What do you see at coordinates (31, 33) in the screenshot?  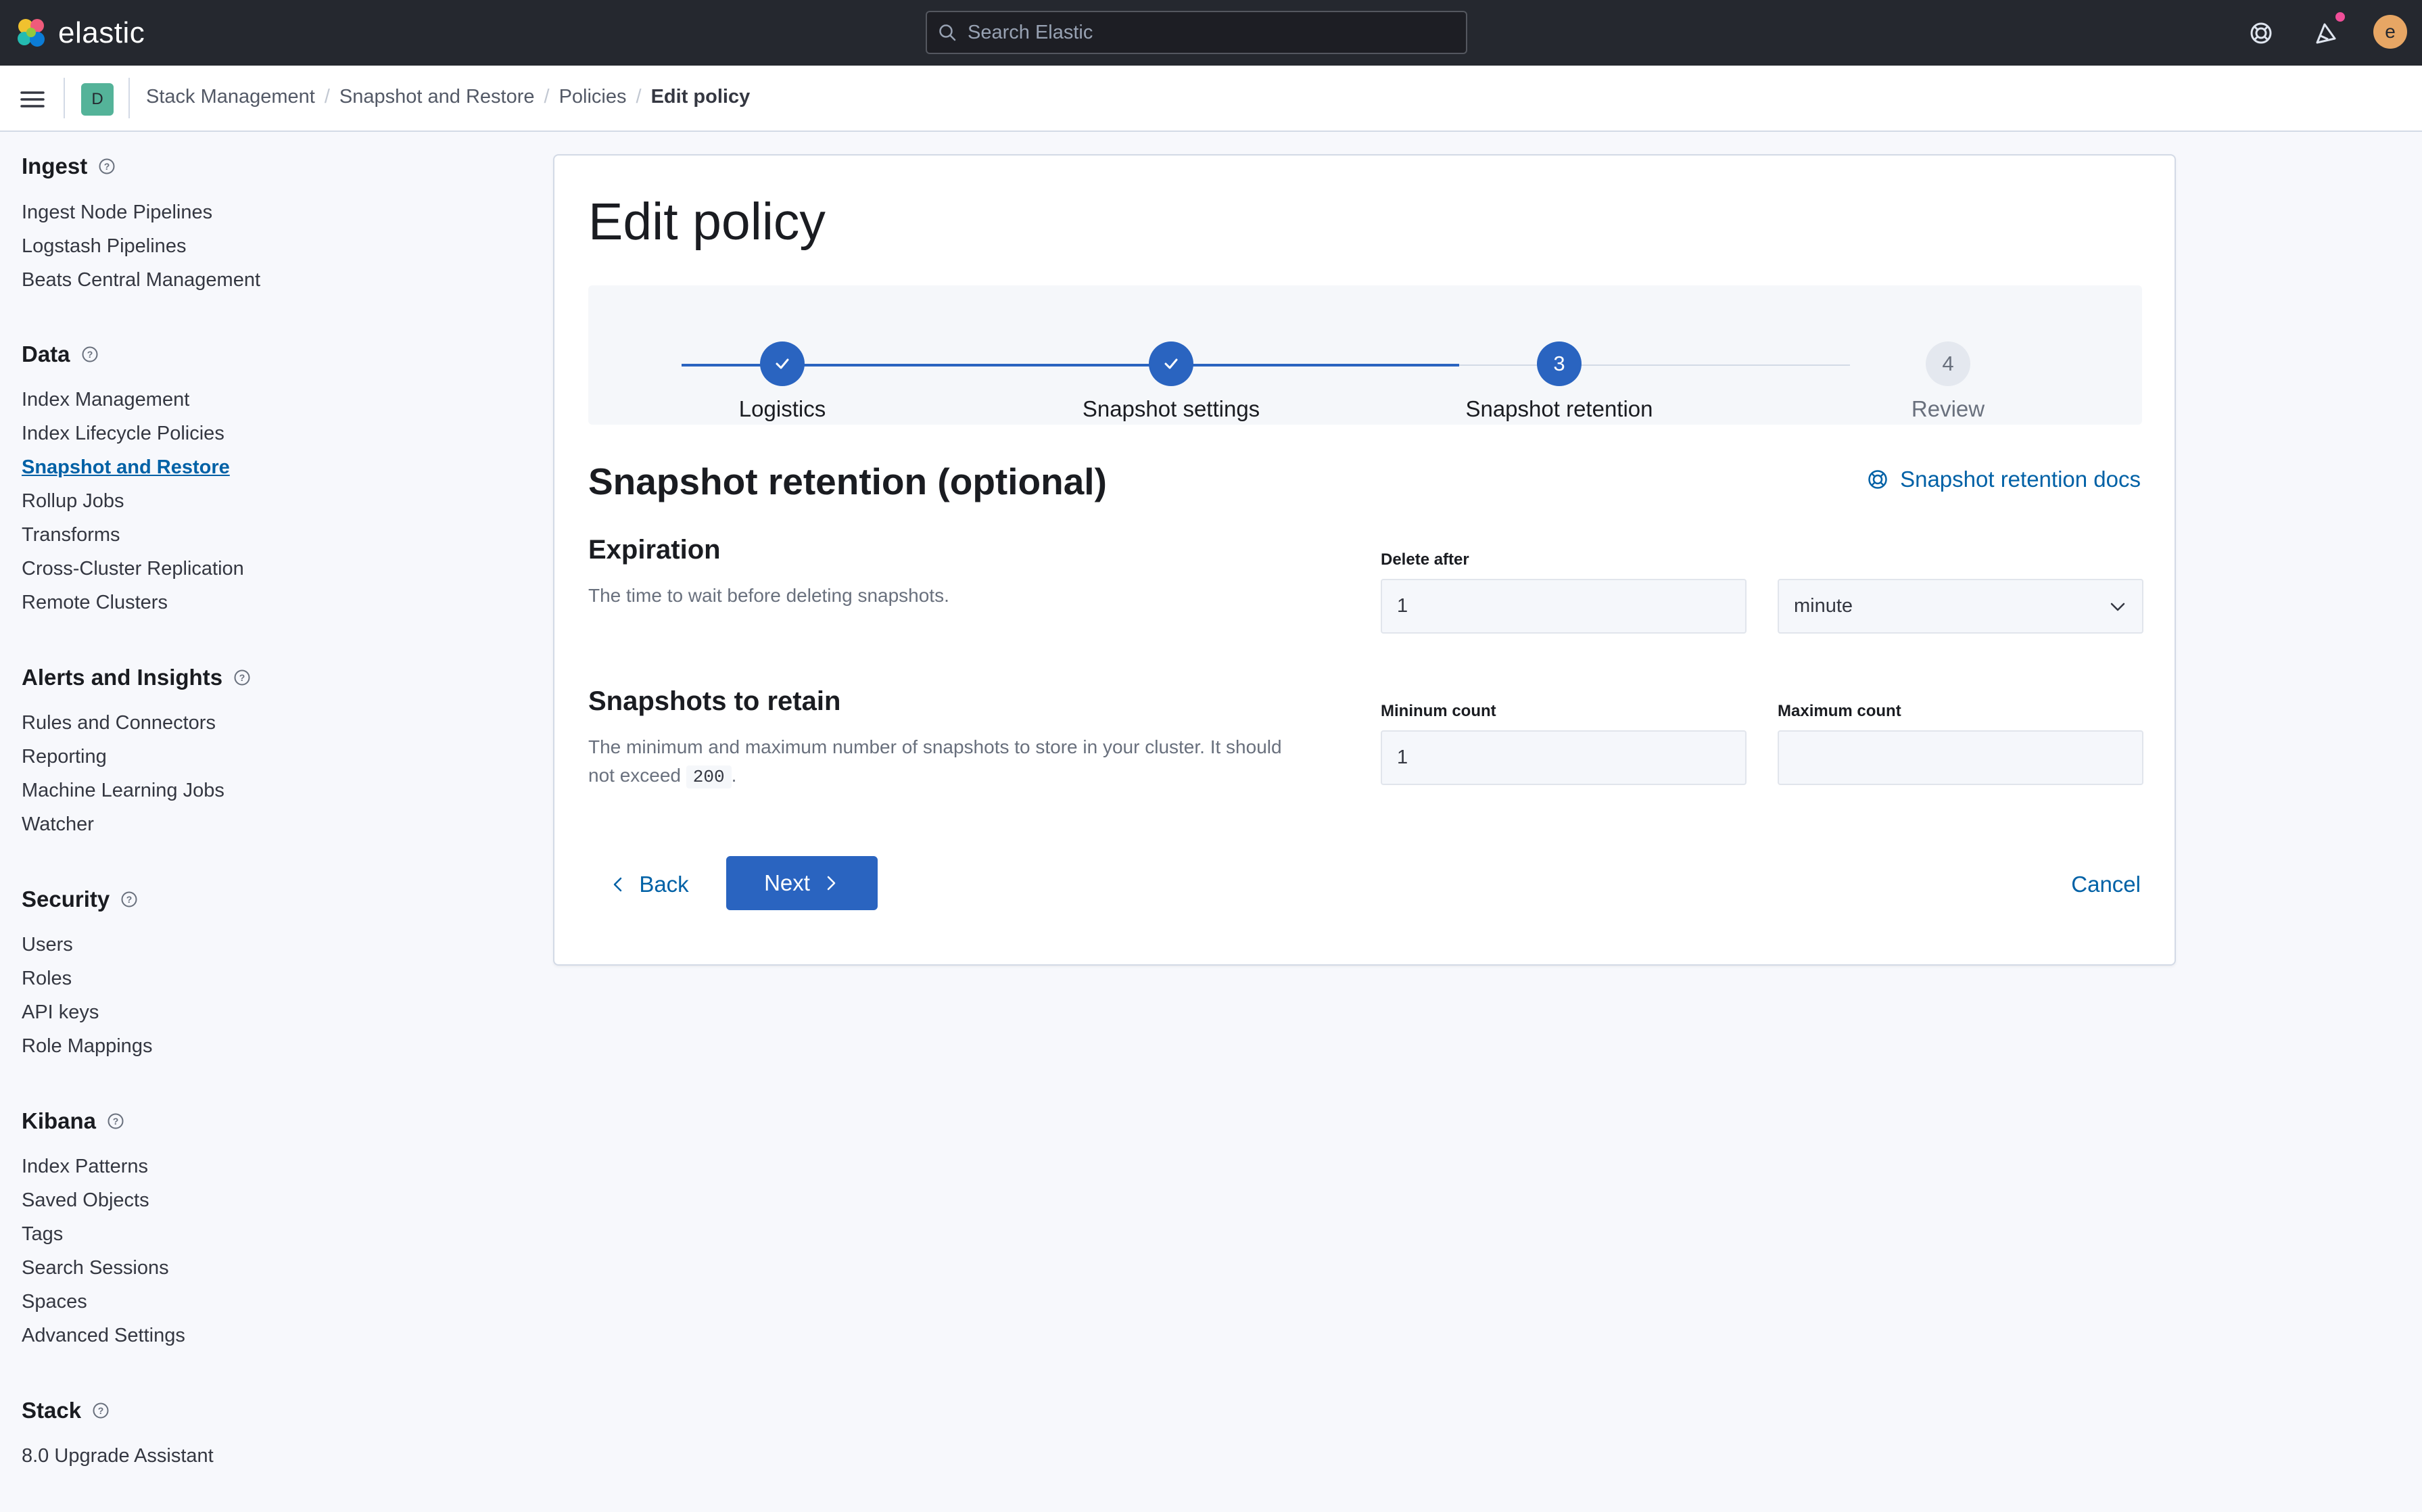 I see `elastic-logo-icon` at bounding box center [31, 33].